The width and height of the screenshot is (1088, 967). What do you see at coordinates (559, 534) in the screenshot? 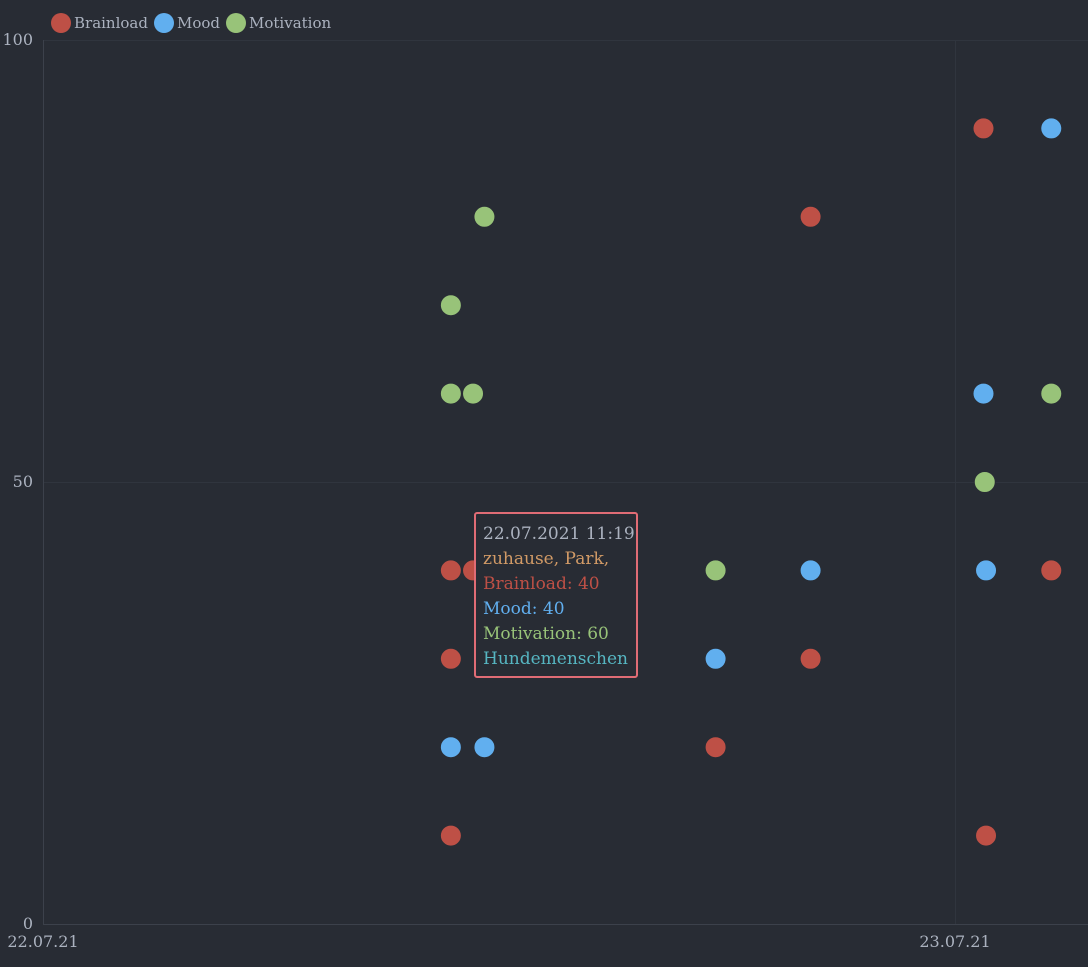
I see `tooltip-date: 22.07.2021 11:19` at bounding box center [559, 534].